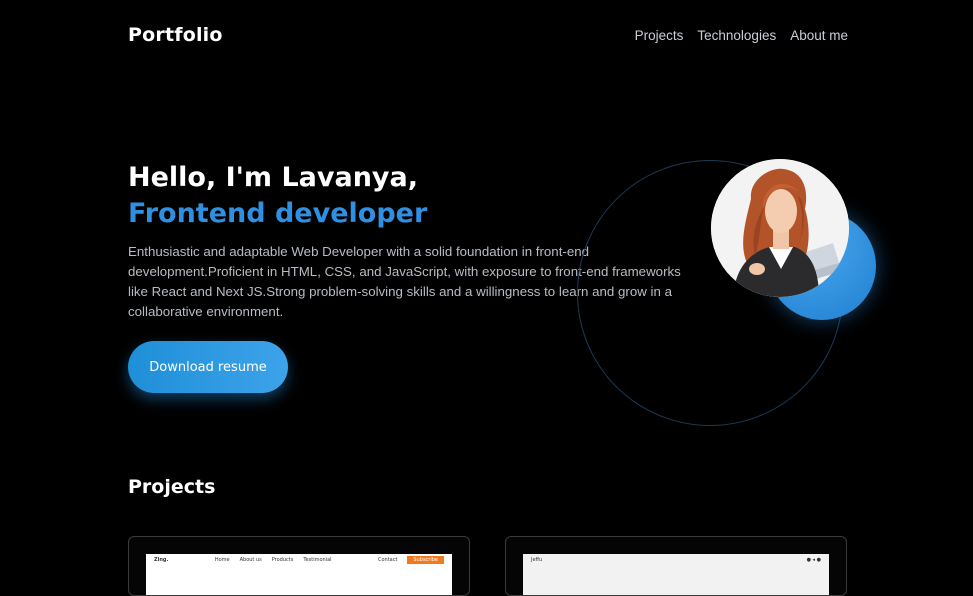 The width and height of the screenshot is (973, 596). What do you see at coordinates (736, 35) in the screenshot?
I see `nav-link-technologies: Technologies` at bounding box center [736, 35].